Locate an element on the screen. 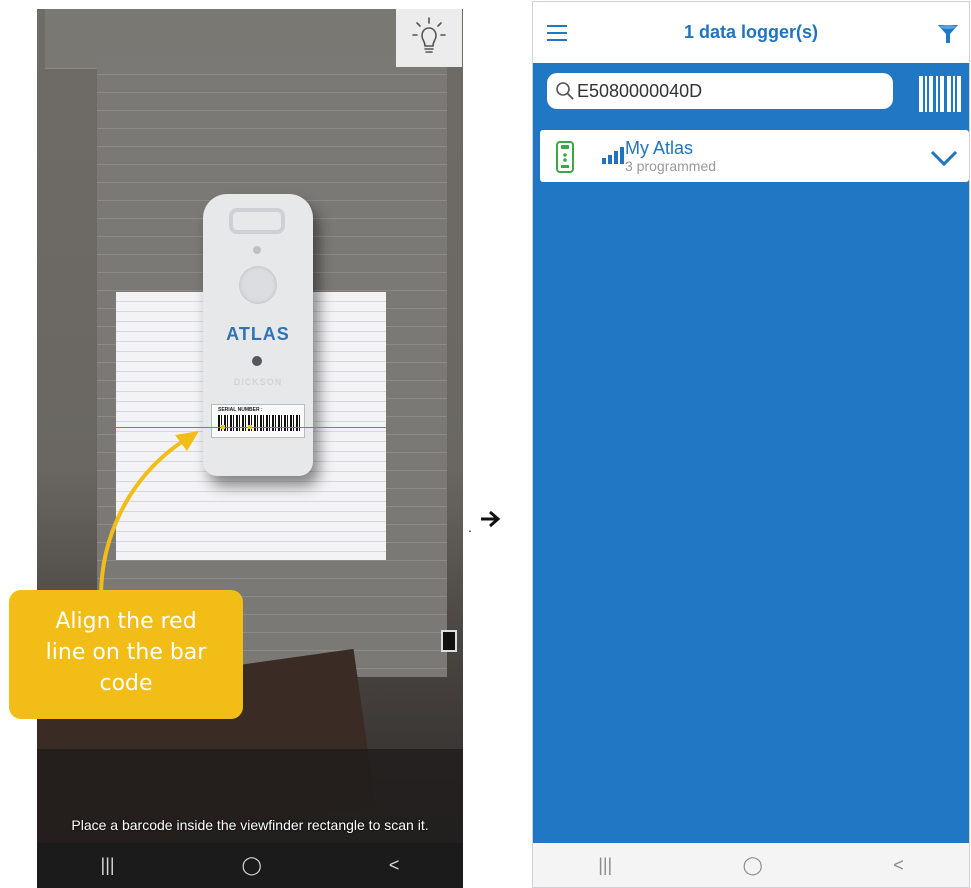  flashlight-button is located at coordinates (429, 38).